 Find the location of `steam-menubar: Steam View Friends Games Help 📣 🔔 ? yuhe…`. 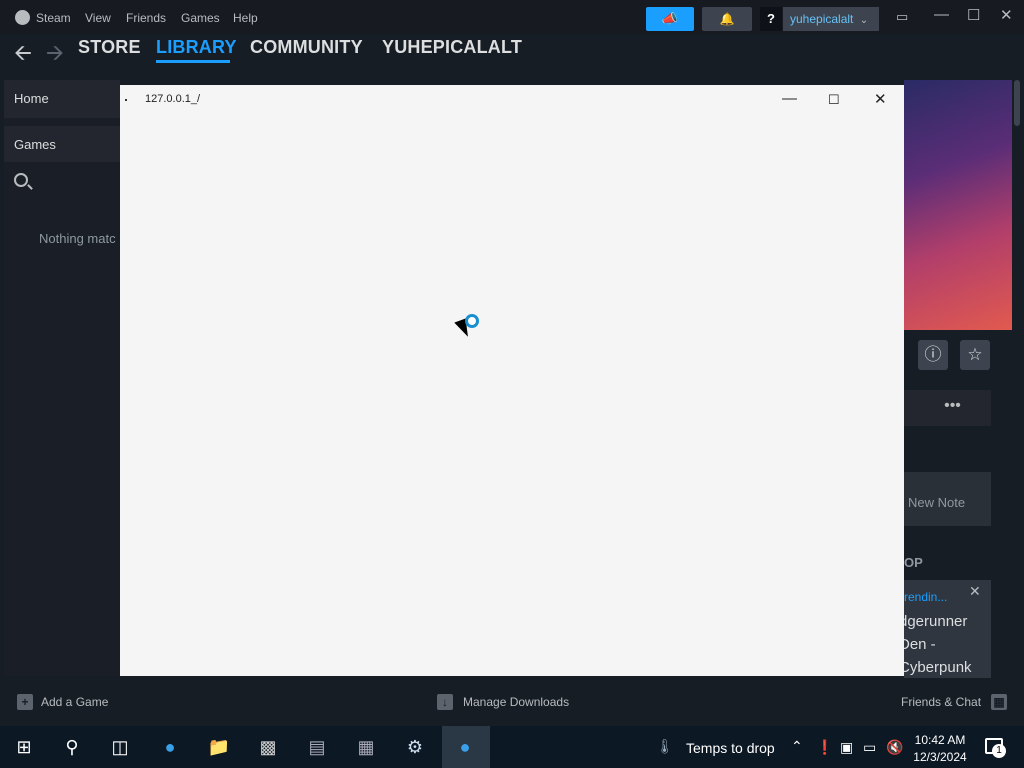

steam-menubar: Steam View Friends Games Help 📣 🔔 ? yuhe… is located at coordinates (512, 17).